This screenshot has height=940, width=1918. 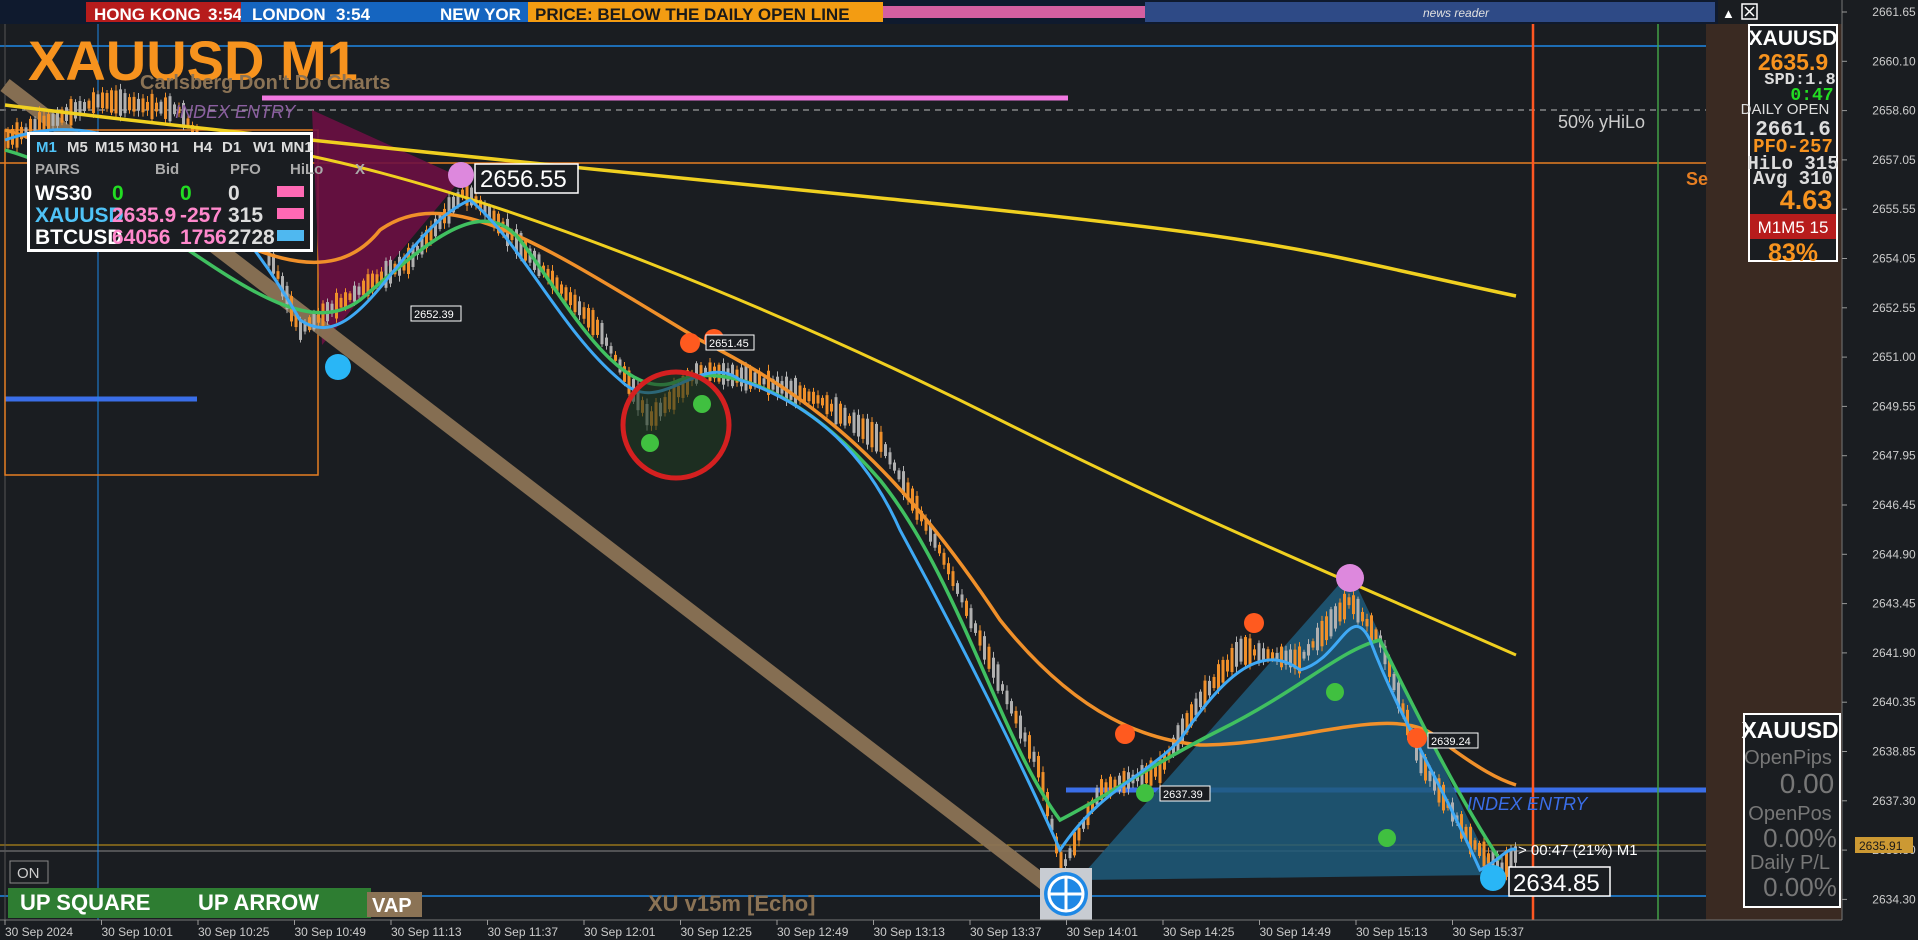 What do you see at coordinates (1881, 846) in the screenshot?
I see `current-price-tag-text: 2635.91` at bounding box center [1881, 846].